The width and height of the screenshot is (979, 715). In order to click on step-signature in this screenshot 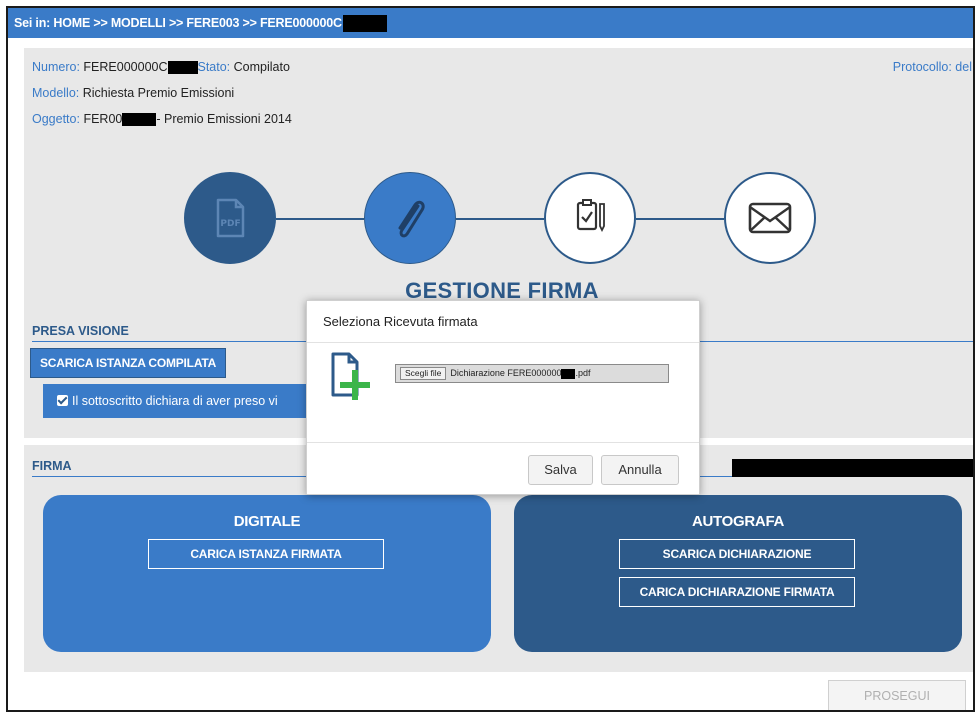, I will do `click(590, 218)`.